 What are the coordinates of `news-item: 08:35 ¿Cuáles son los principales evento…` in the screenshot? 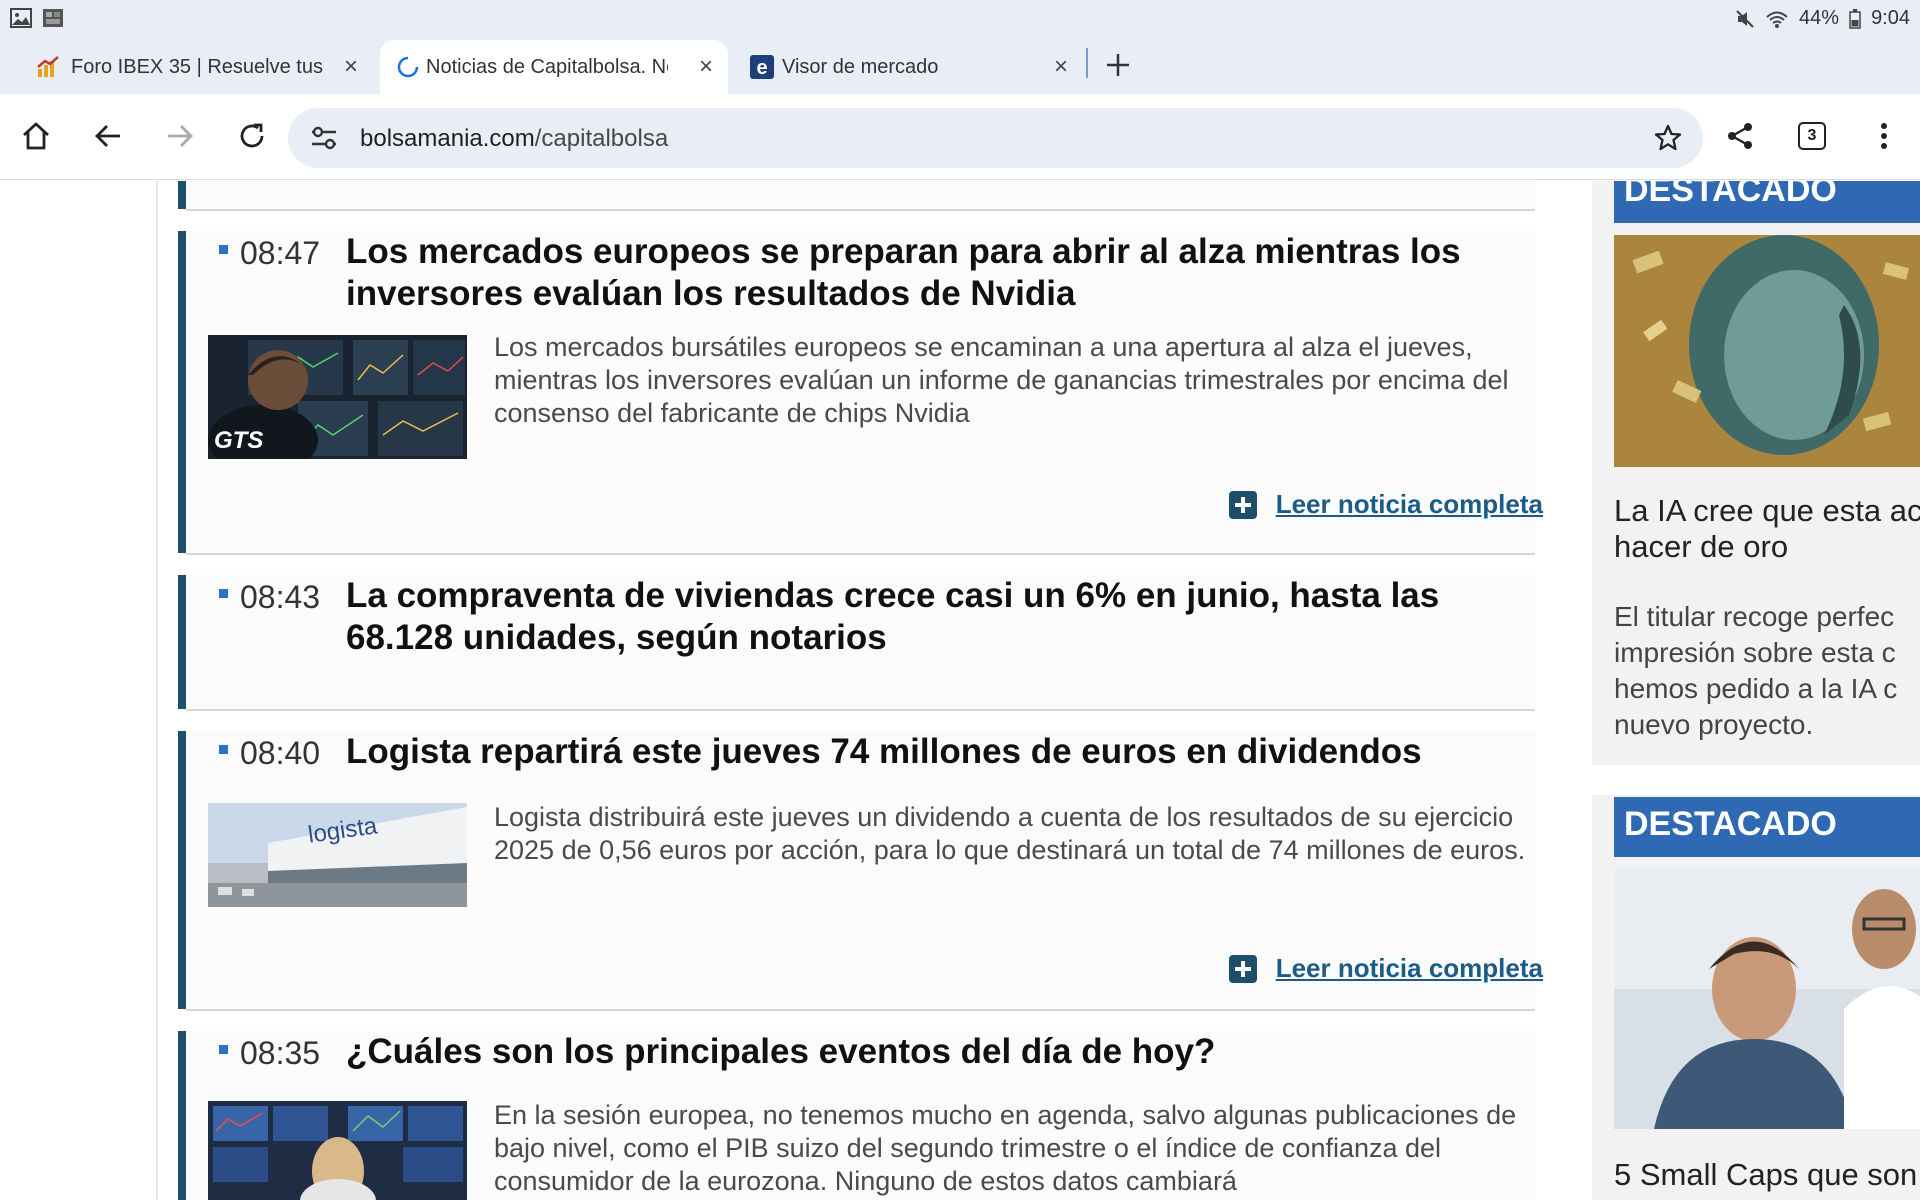 It's located at (856, 1115).